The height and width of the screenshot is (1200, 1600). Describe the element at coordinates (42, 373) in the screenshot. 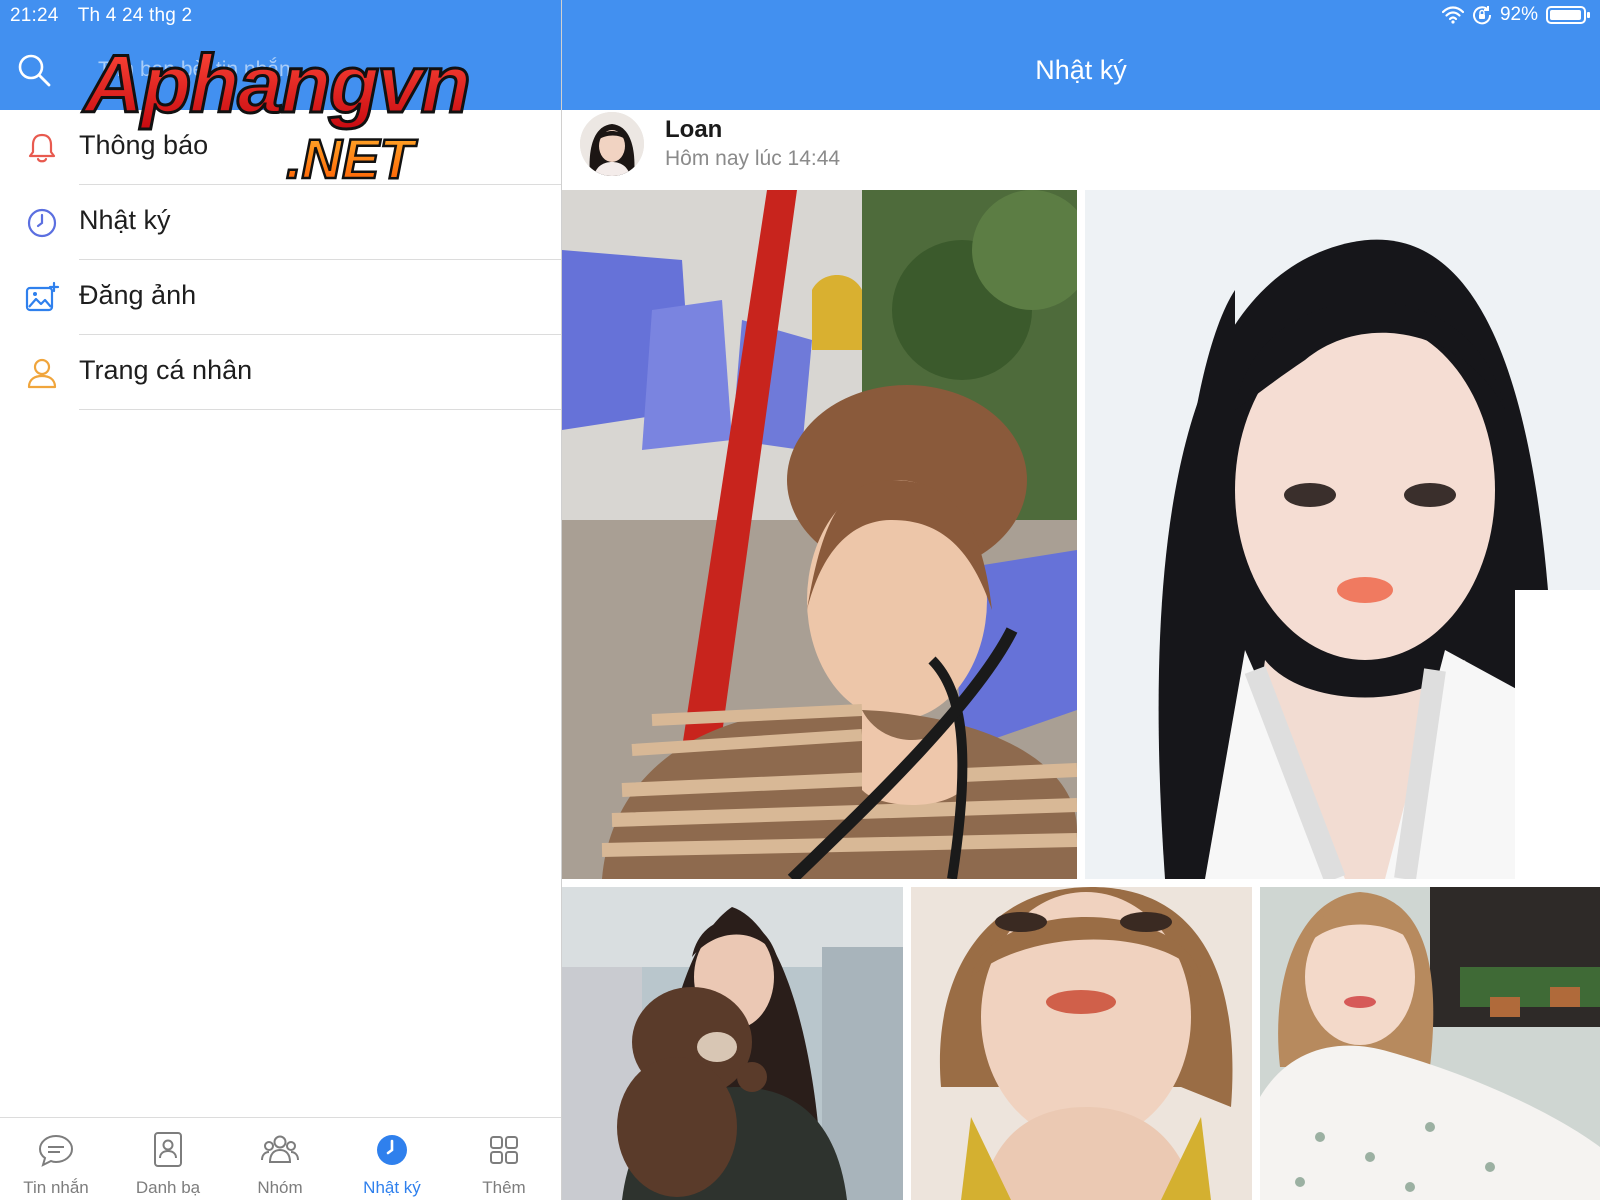

I see `person-icon` at that location.